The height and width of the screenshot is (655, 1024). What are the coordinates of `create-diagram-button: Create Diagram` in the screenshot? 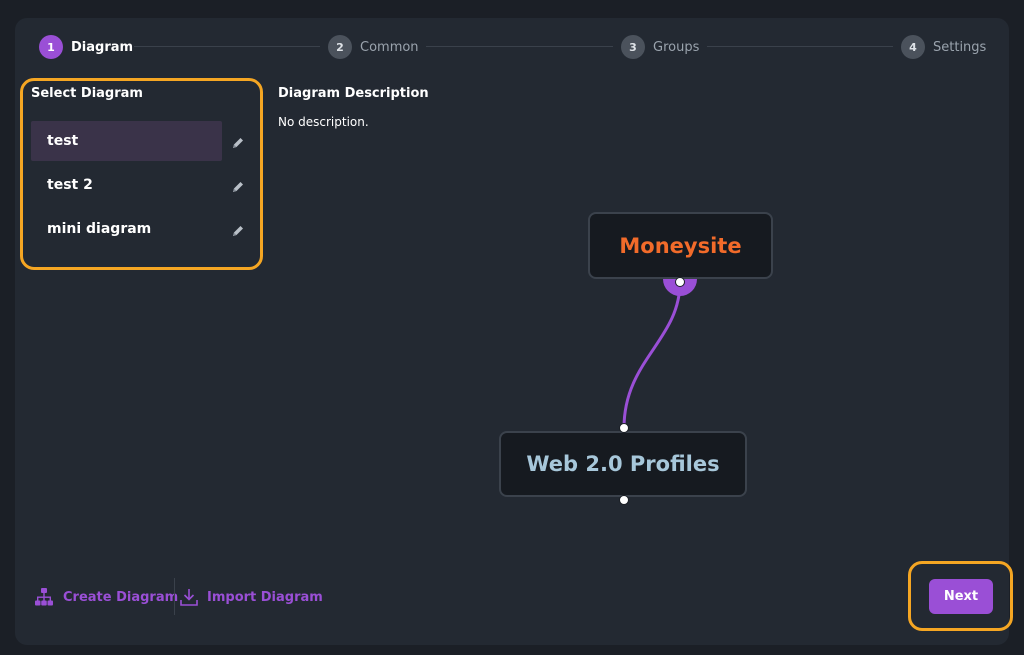 It's located at (106, 597).